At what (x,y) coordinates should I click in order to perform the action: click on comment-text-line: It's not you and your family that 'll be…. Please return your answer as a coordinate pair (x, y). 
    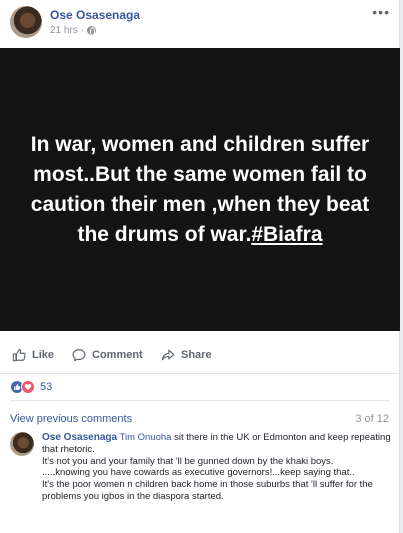
    Looking at the image, I should click on (188, 461).